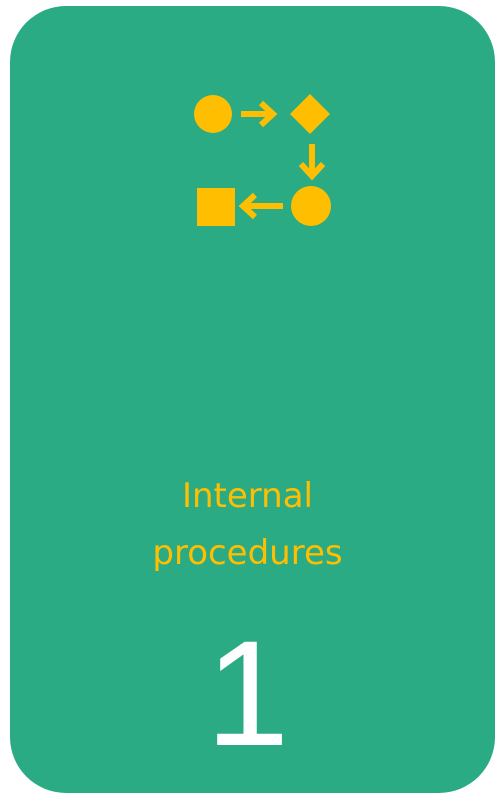 The height and width of the screenshot is (797, 495). What do you see at coordinates (247, 553) in the screenshot?
I see `card-title-line-2: procedures` at bounding box center [247, 553].